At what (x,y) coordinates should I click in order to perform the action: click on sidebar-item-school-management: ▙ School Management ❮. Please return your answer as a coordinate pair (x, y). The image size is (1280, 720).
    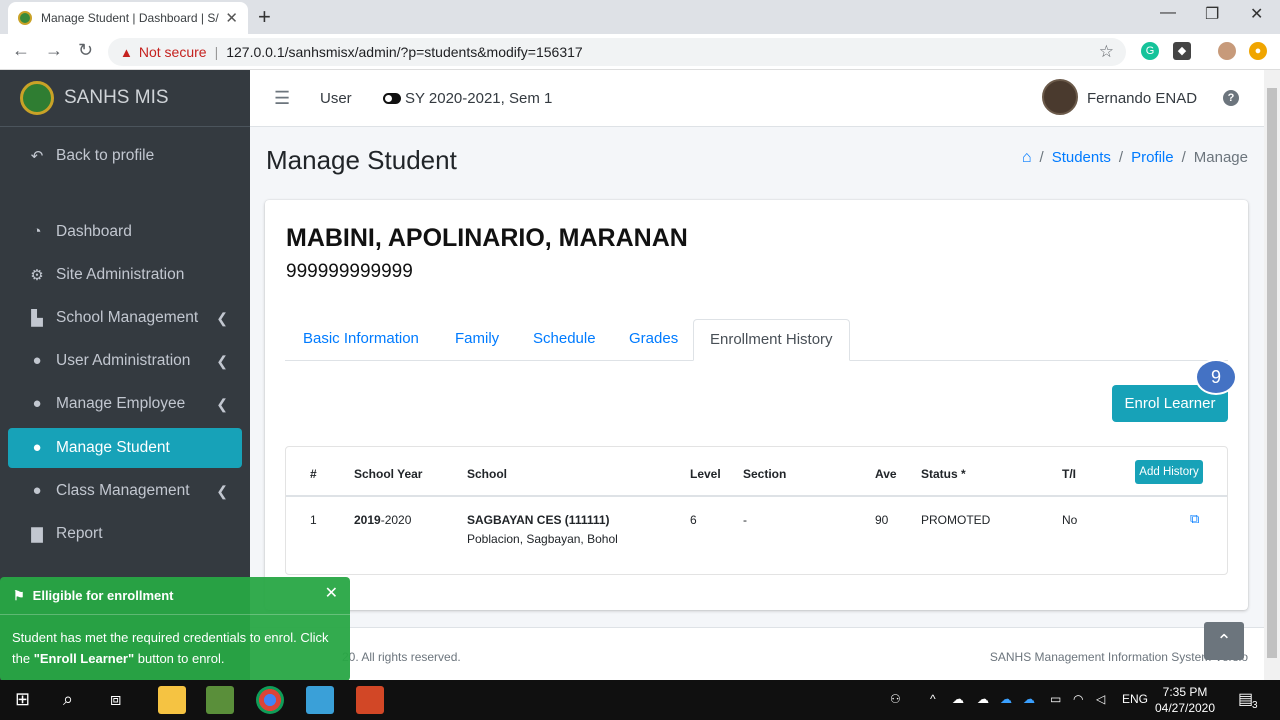
    Looking at the image, I should click on (125, 318).